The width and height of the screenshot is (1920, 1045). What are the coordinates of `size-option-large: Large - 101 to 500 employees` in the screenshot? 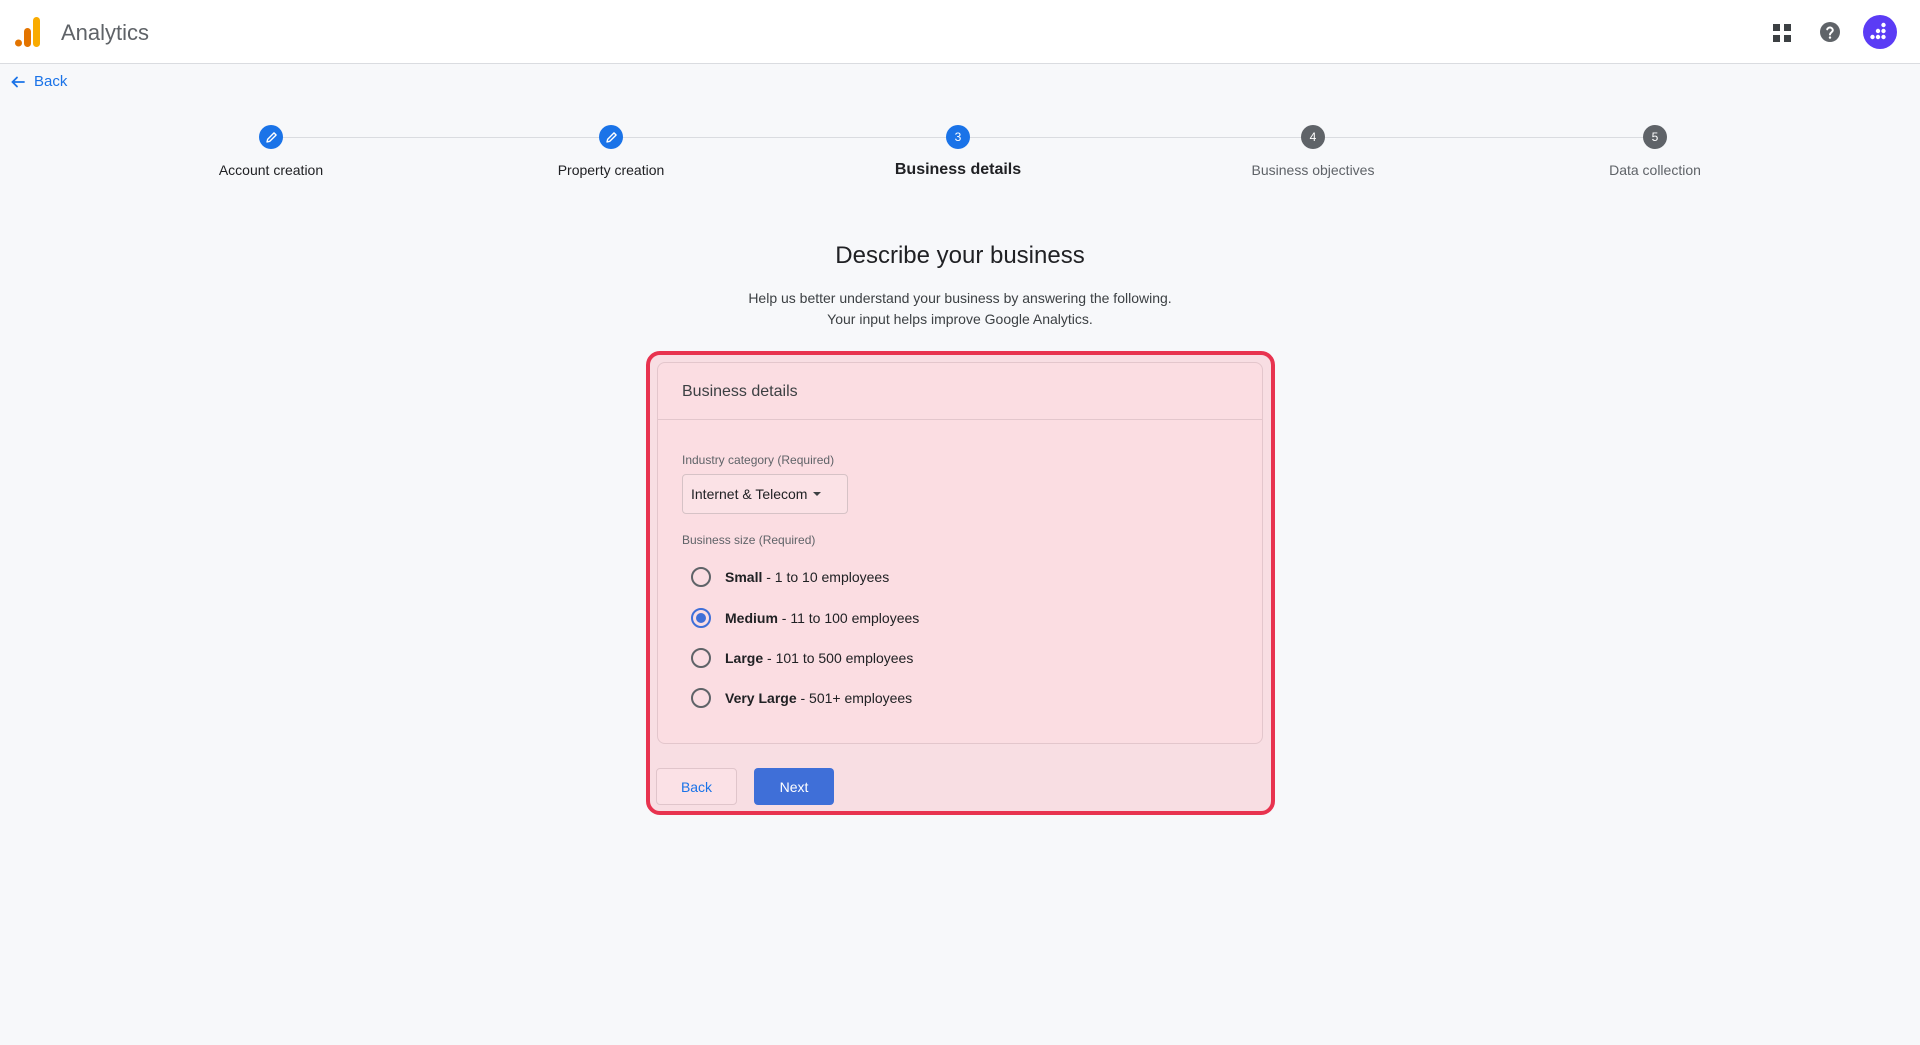 It's located at (802, 658).